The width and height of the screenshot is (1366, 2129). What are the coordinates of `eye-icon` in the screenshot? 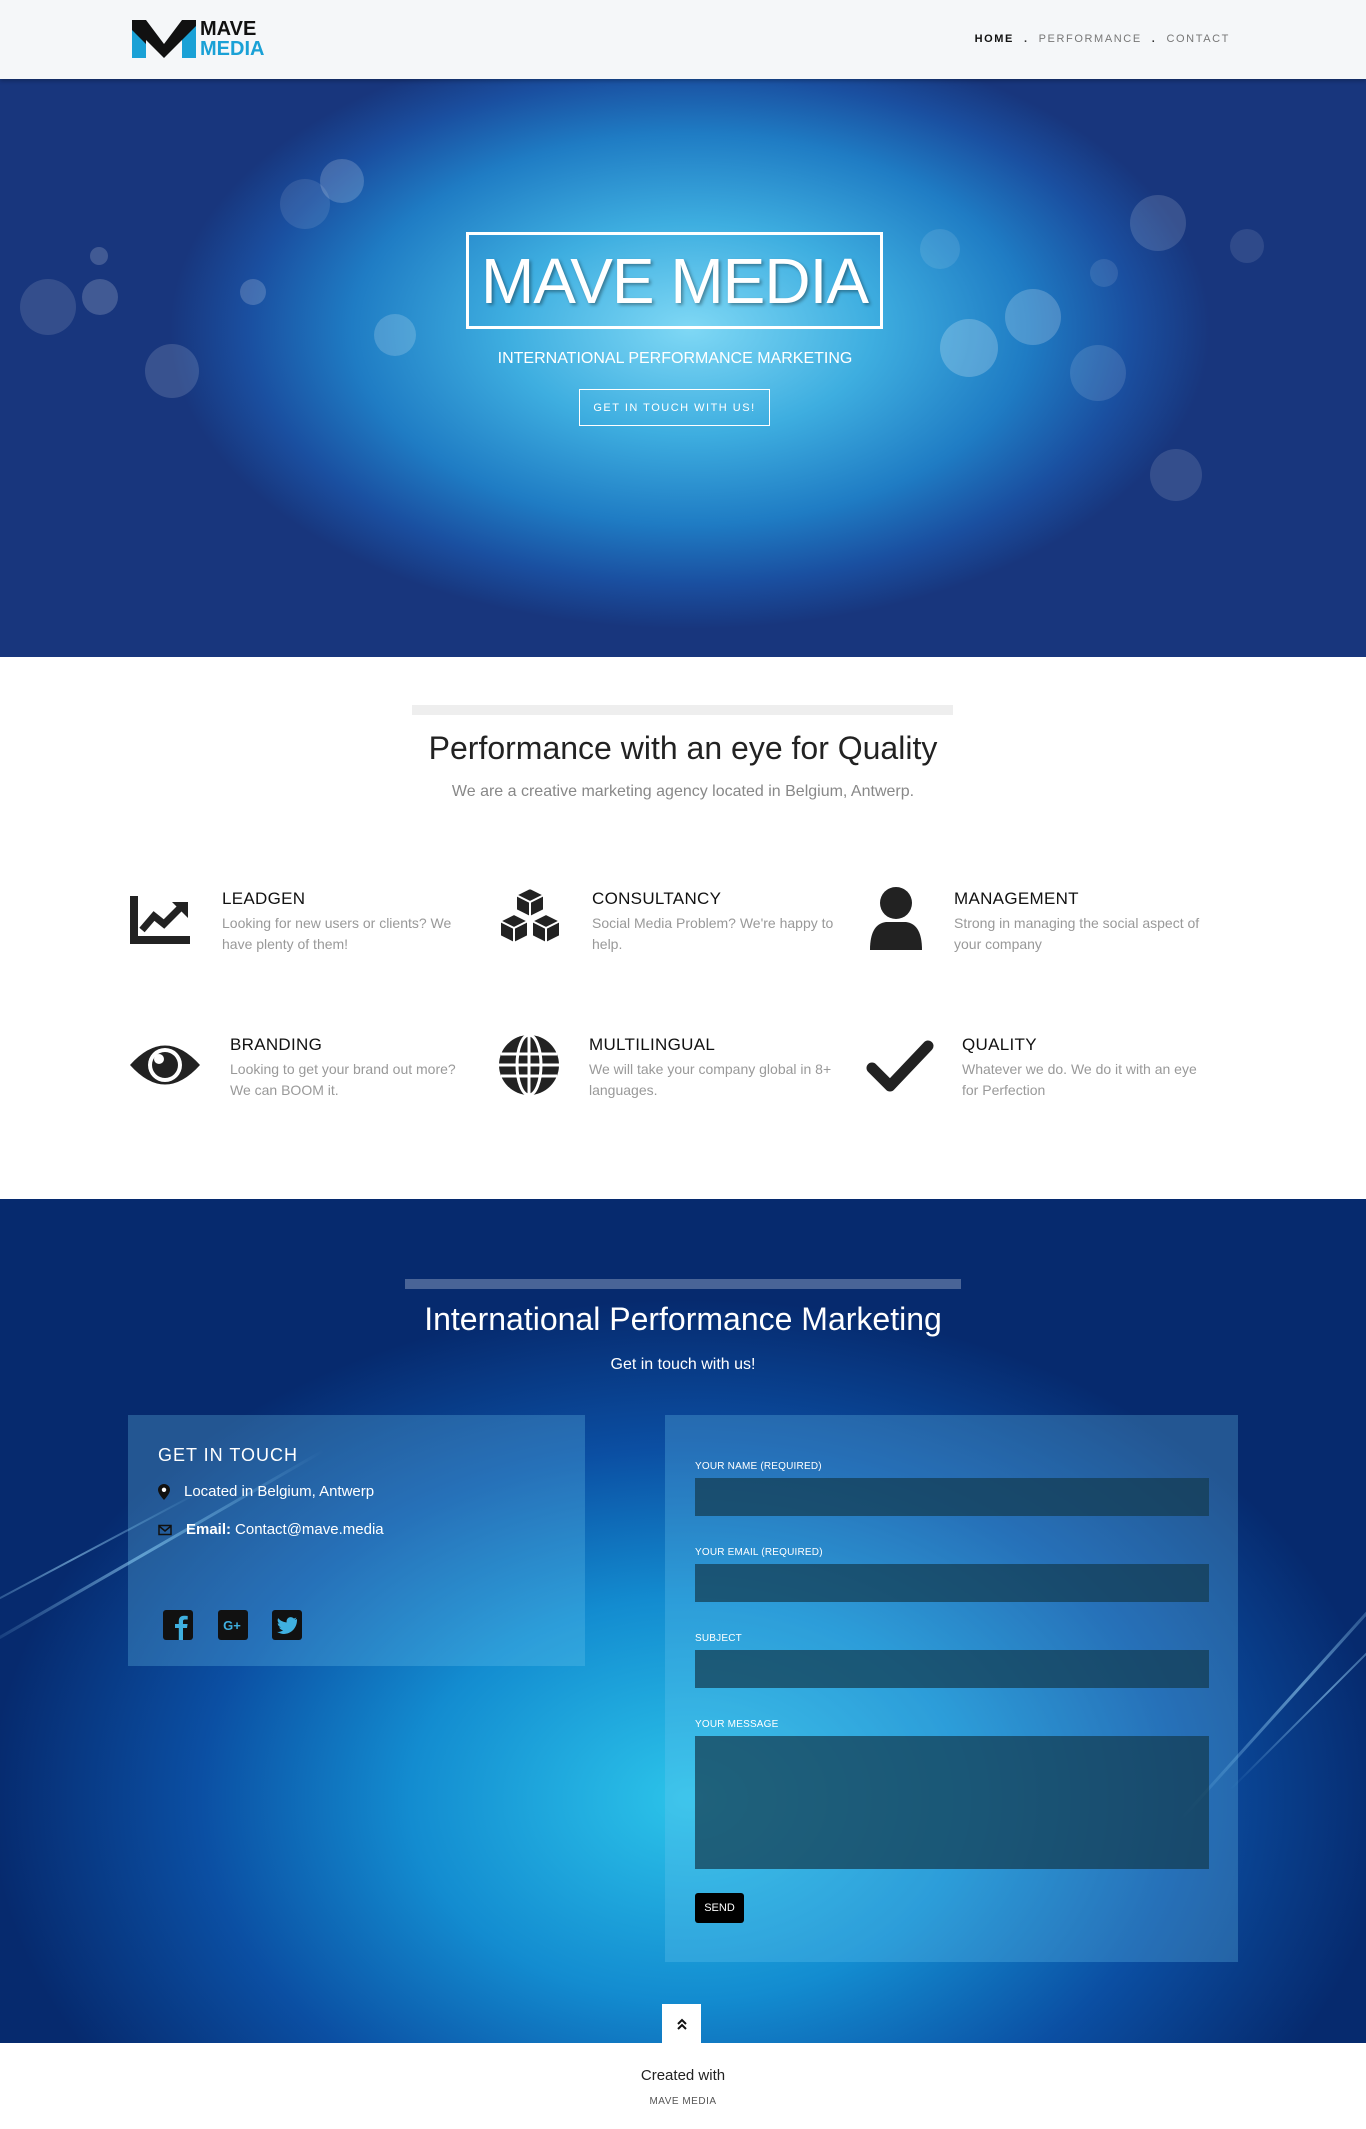 It's located at (165, 1065).